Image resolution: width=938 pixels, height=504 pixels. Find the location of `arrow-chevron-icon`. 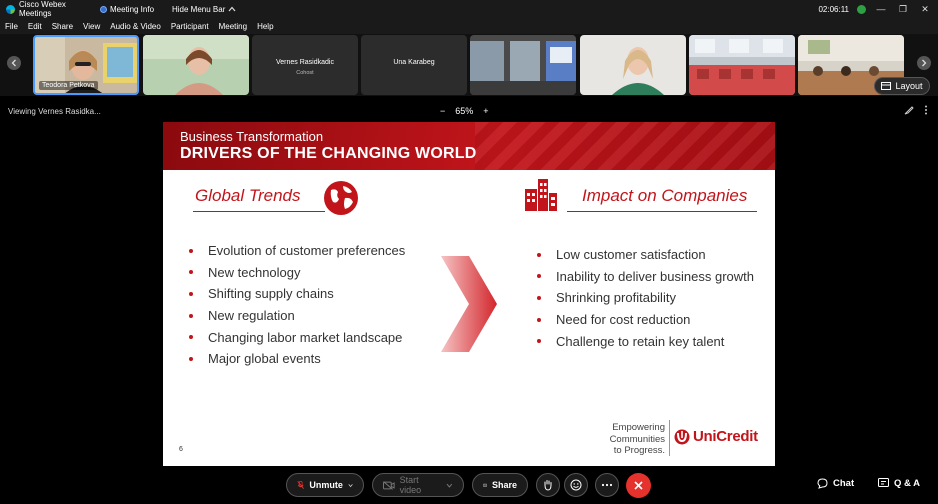

arrow-chevron-icon is located at coordinates (469, 304).